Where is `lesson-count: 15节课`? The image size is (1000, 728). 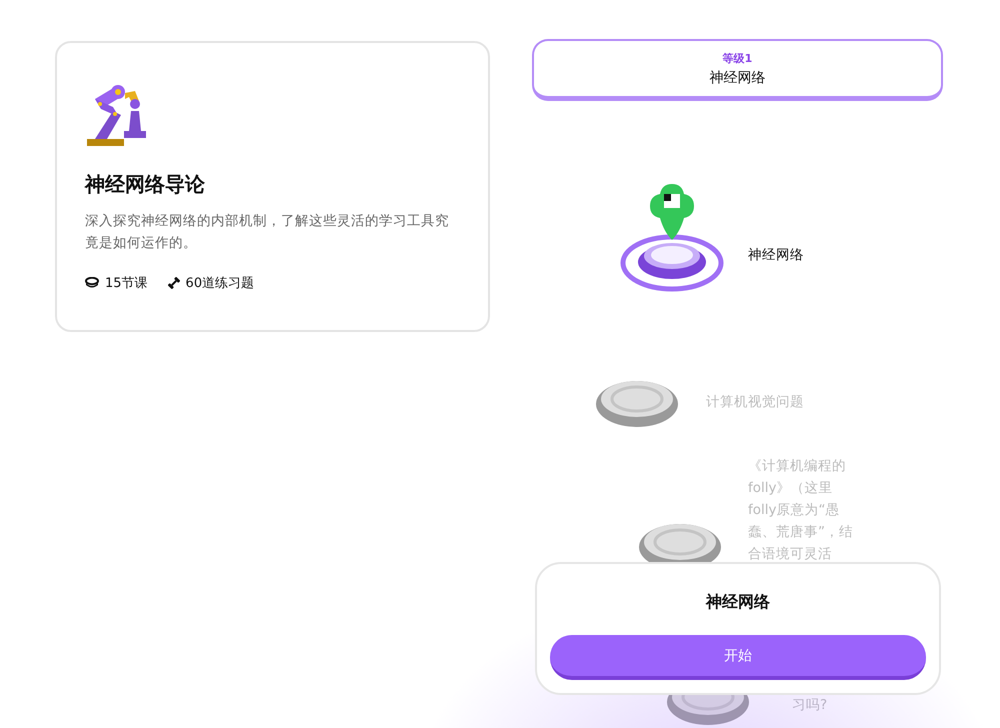 lesson-count: 15节课 is located at coordinates (126, 283).